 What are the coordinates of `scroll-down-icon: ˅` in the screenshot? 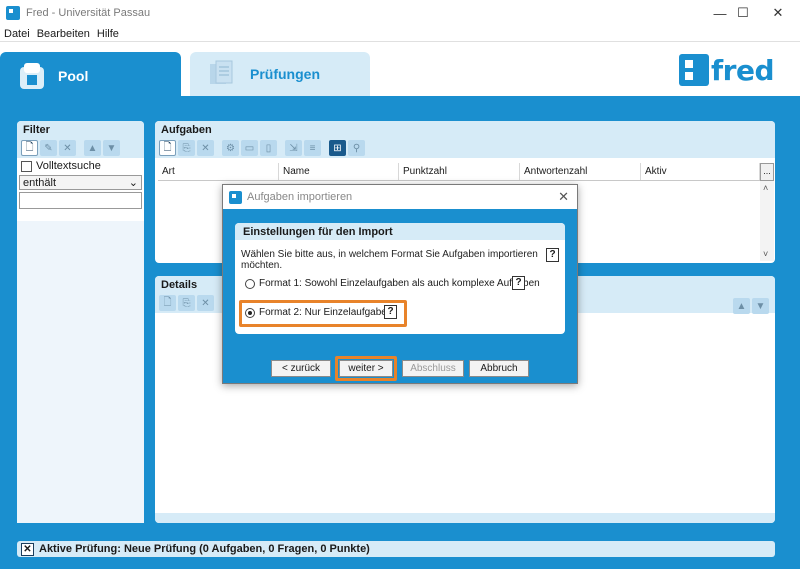 It's located at (765, 254).